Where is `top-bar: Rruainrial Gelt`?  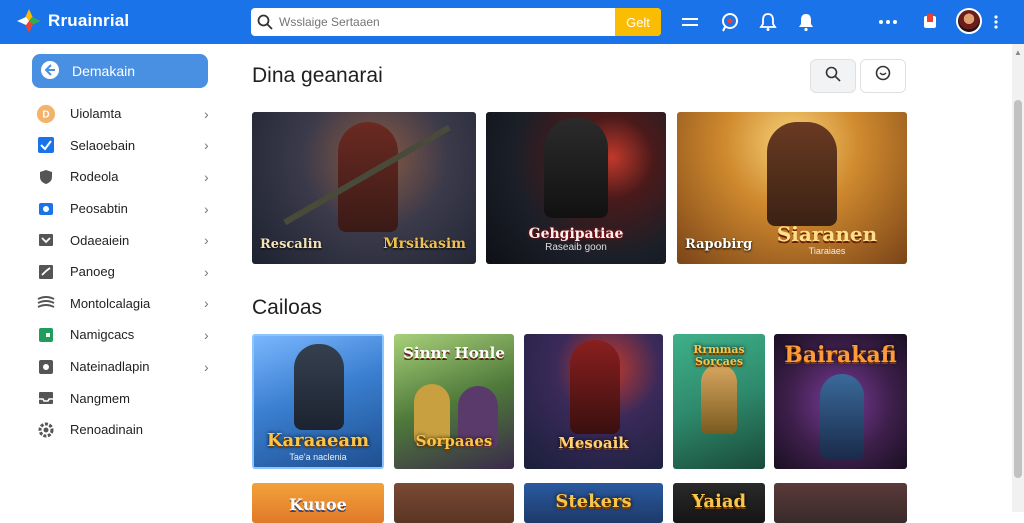 top-bar: Rruainrial Gelt is located at coordinates (512, 22).